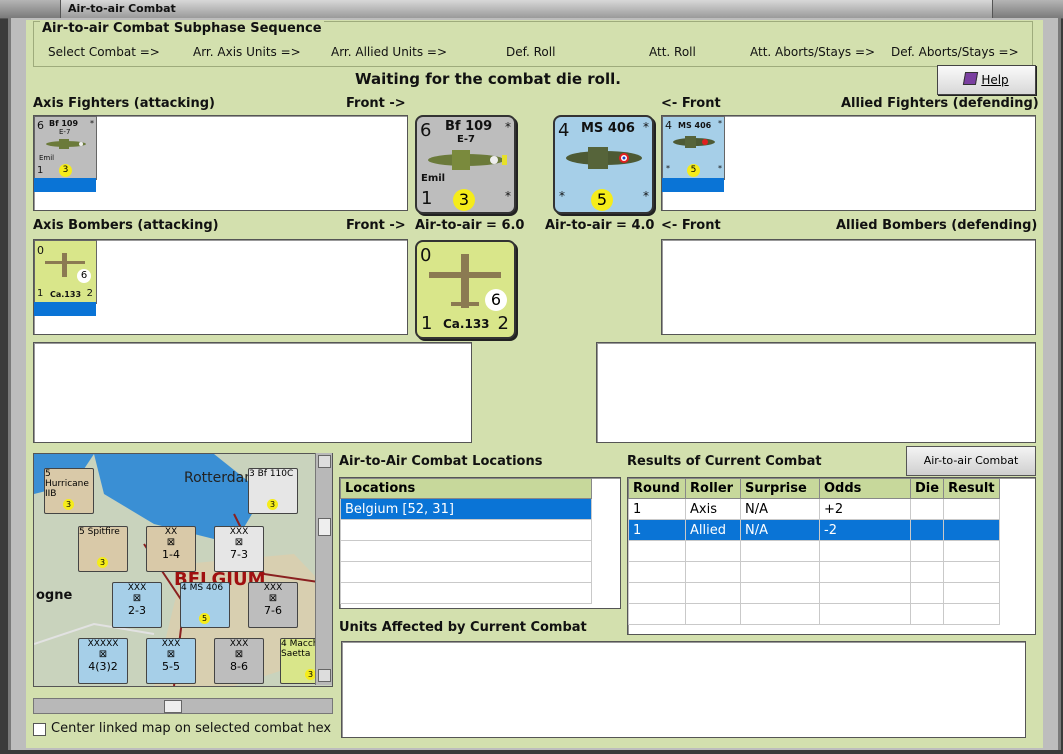 The image size is (1063, 754). I want to click on unit-strength: 7-3, so click(239, 554).